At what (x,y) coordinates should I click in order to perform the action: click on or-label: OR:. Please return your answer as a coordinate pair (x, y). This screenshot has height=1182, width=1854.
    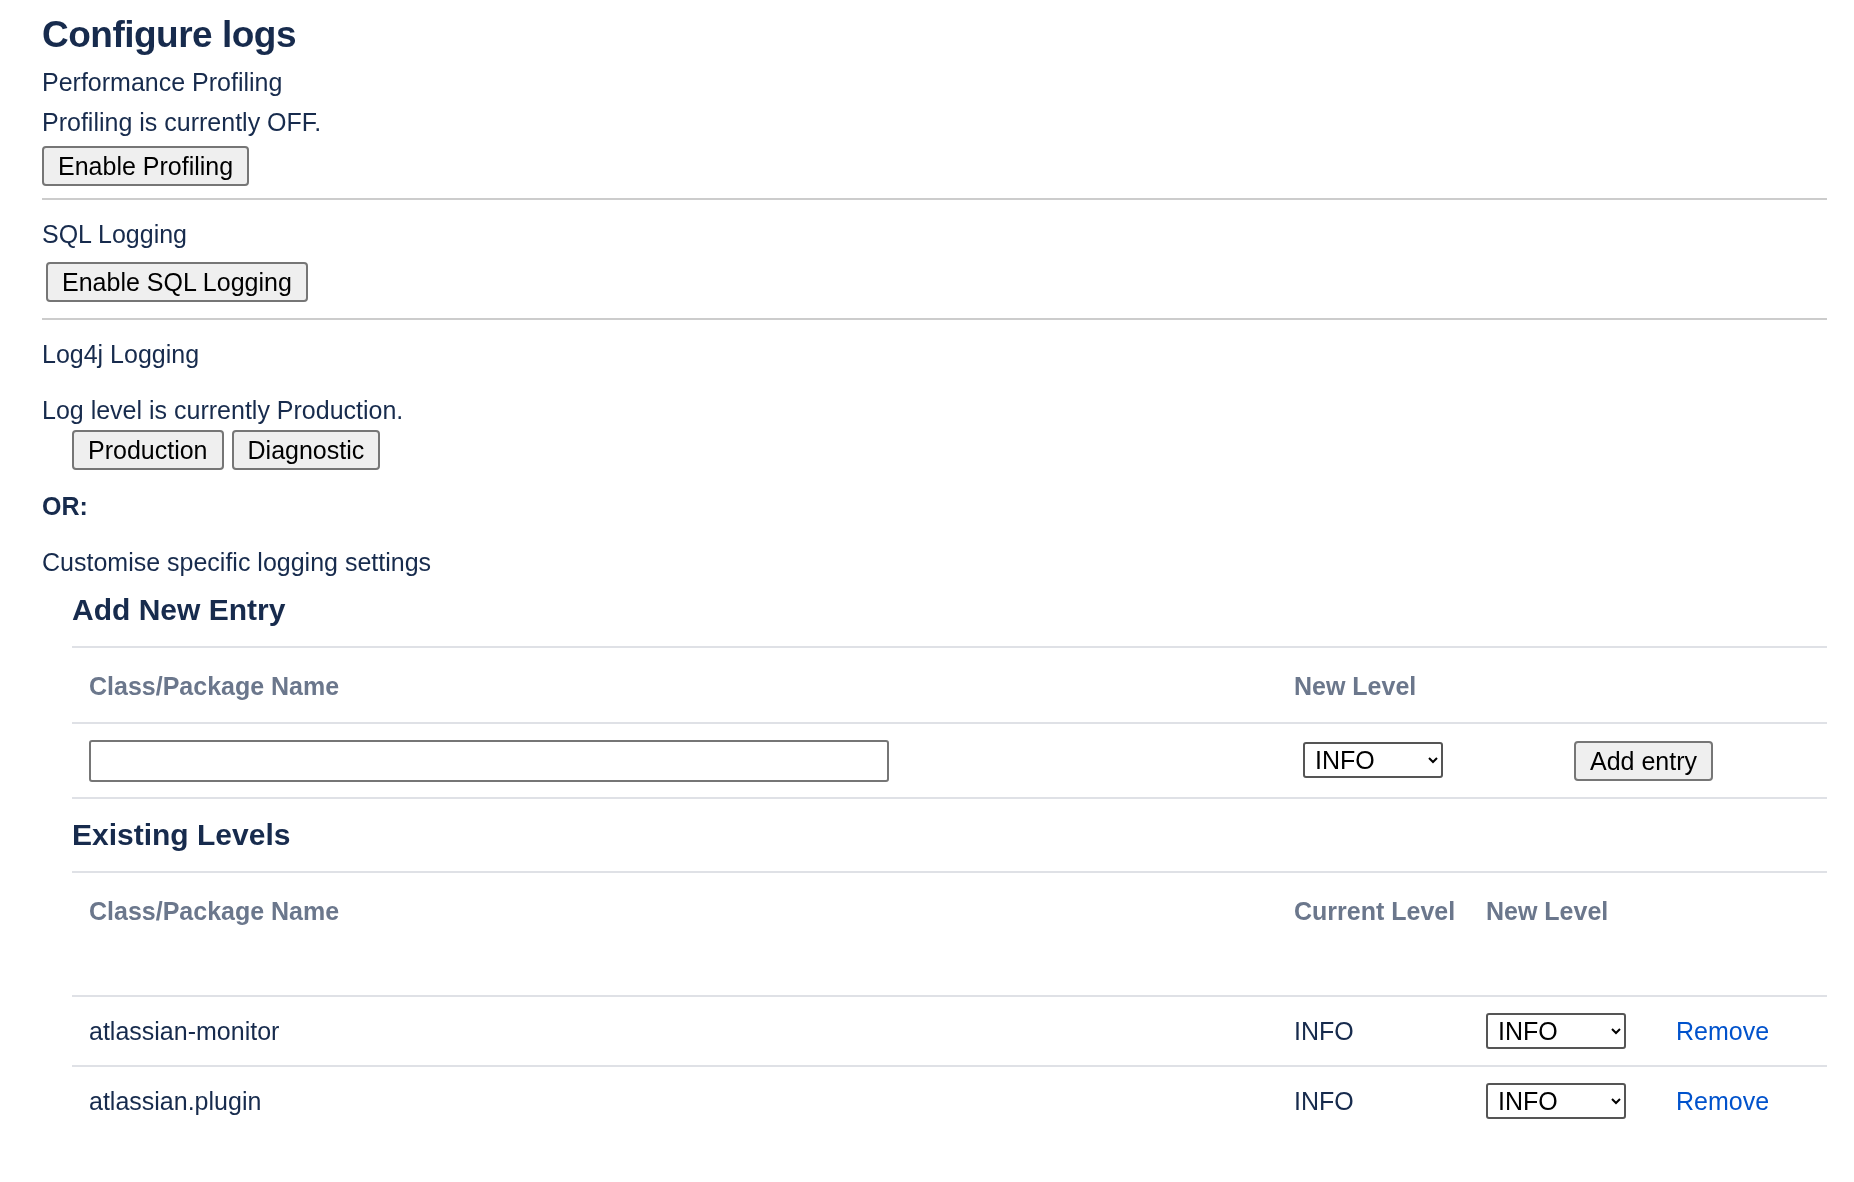
    Looking at the image, I should click on (65, 507).